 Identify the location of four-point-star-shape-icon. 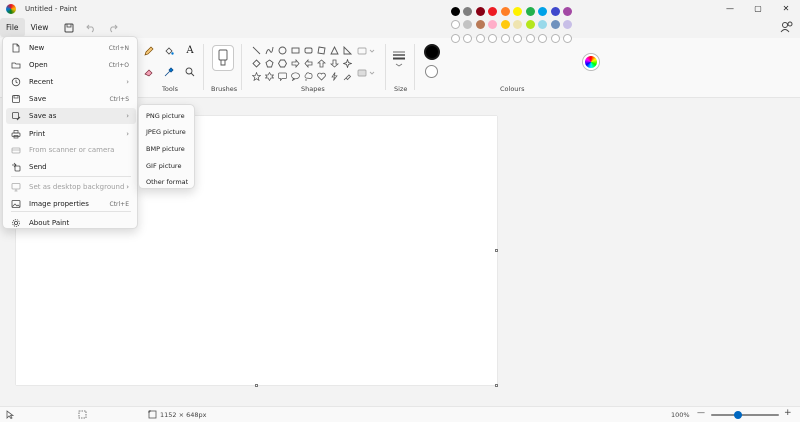
(347, 63).